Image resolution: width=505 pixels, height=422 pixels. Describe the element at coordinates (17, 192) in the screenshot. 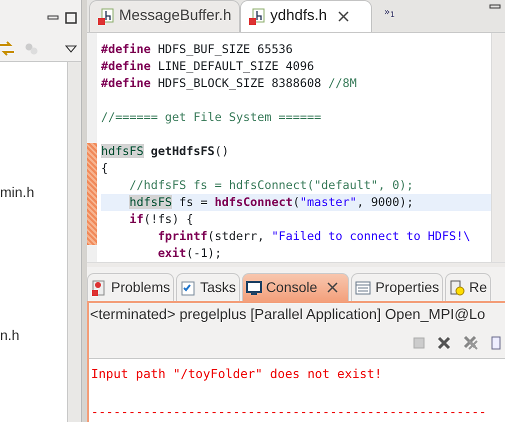

I see `file-item: min.h` at that location.